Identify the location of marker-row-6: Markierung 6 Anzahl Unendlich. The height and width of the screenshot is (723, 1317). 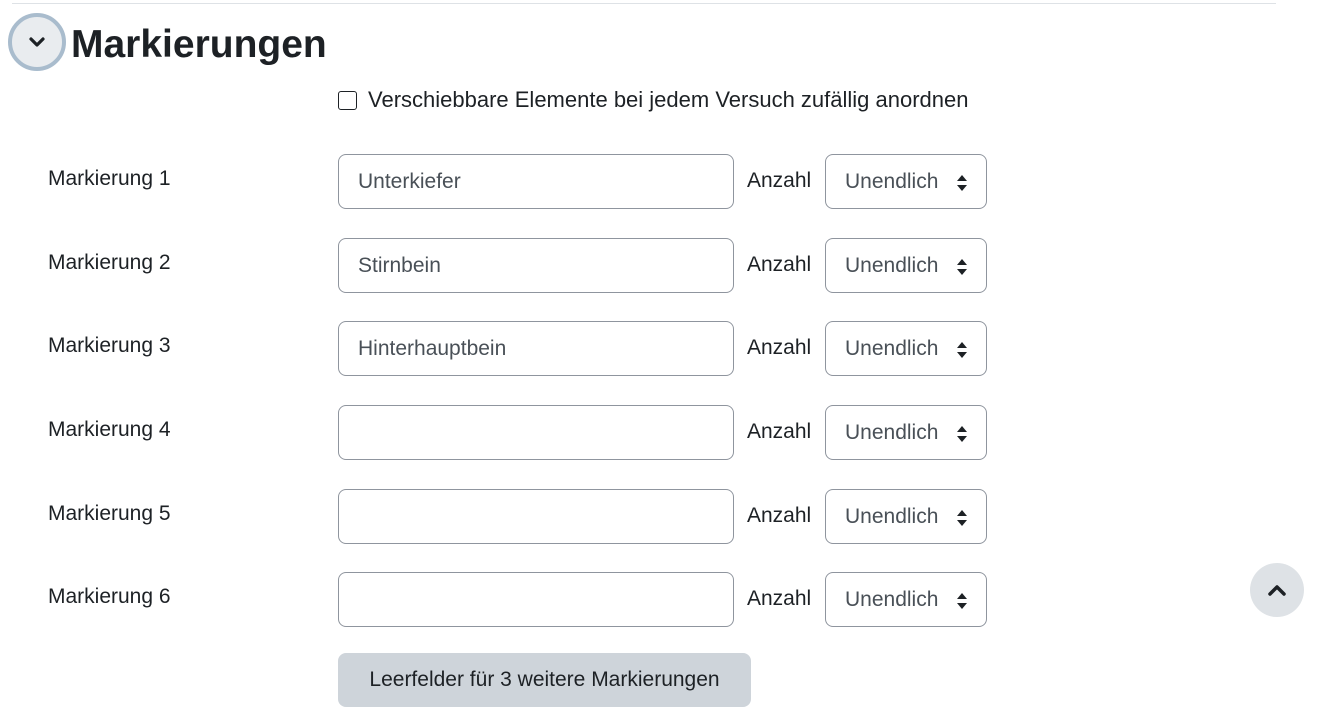
(500, 600).